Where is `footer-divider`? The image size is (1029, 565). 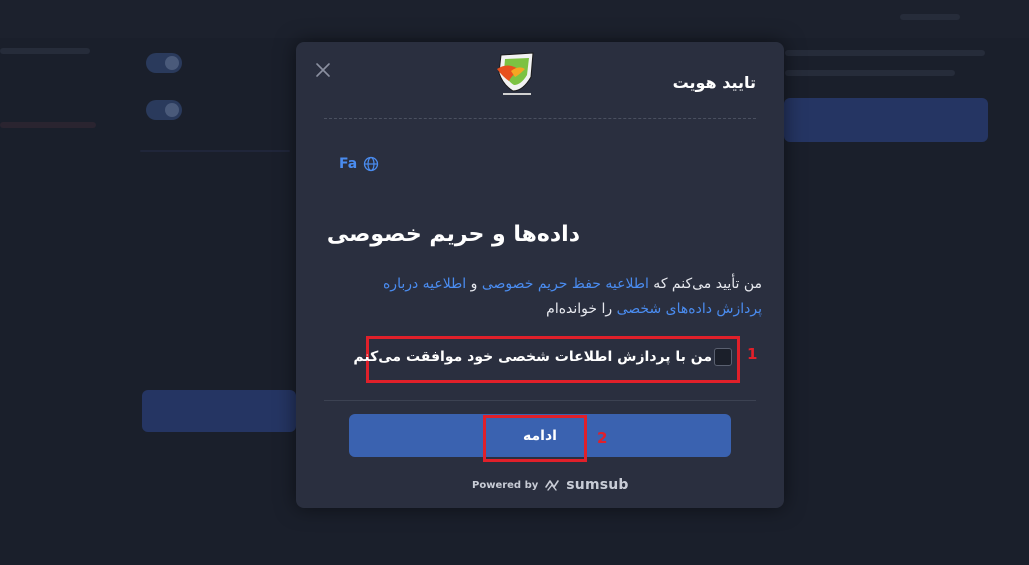
footer-divider is located at coordinates (540, 400).